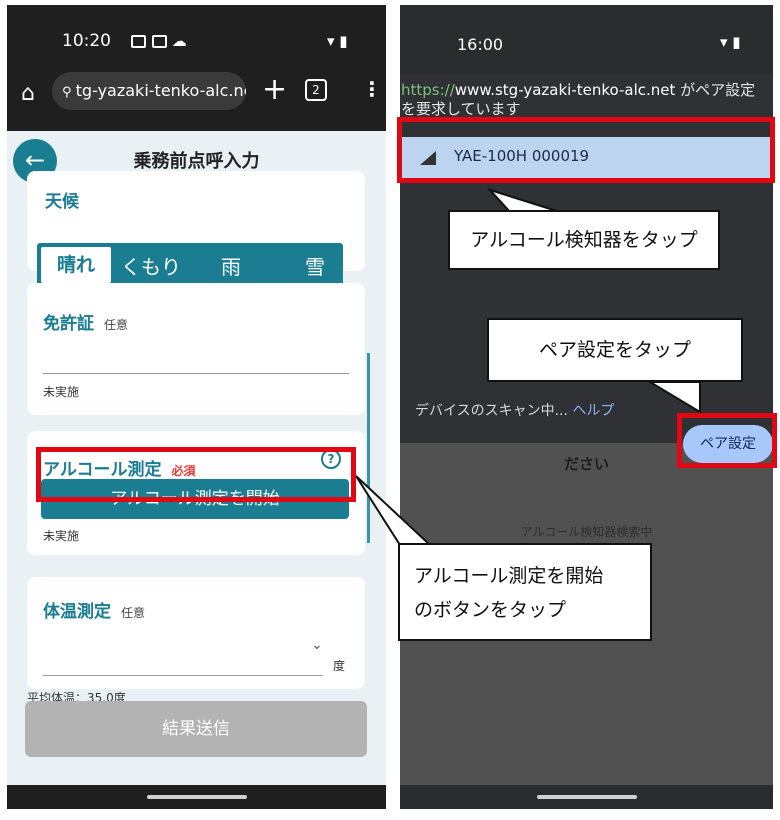 Image resolution: width=780 pixels, height=820 pixels. Describe the element at coordinates (586, 150) in the screenshot. I see `highlight-device-row` at that location.